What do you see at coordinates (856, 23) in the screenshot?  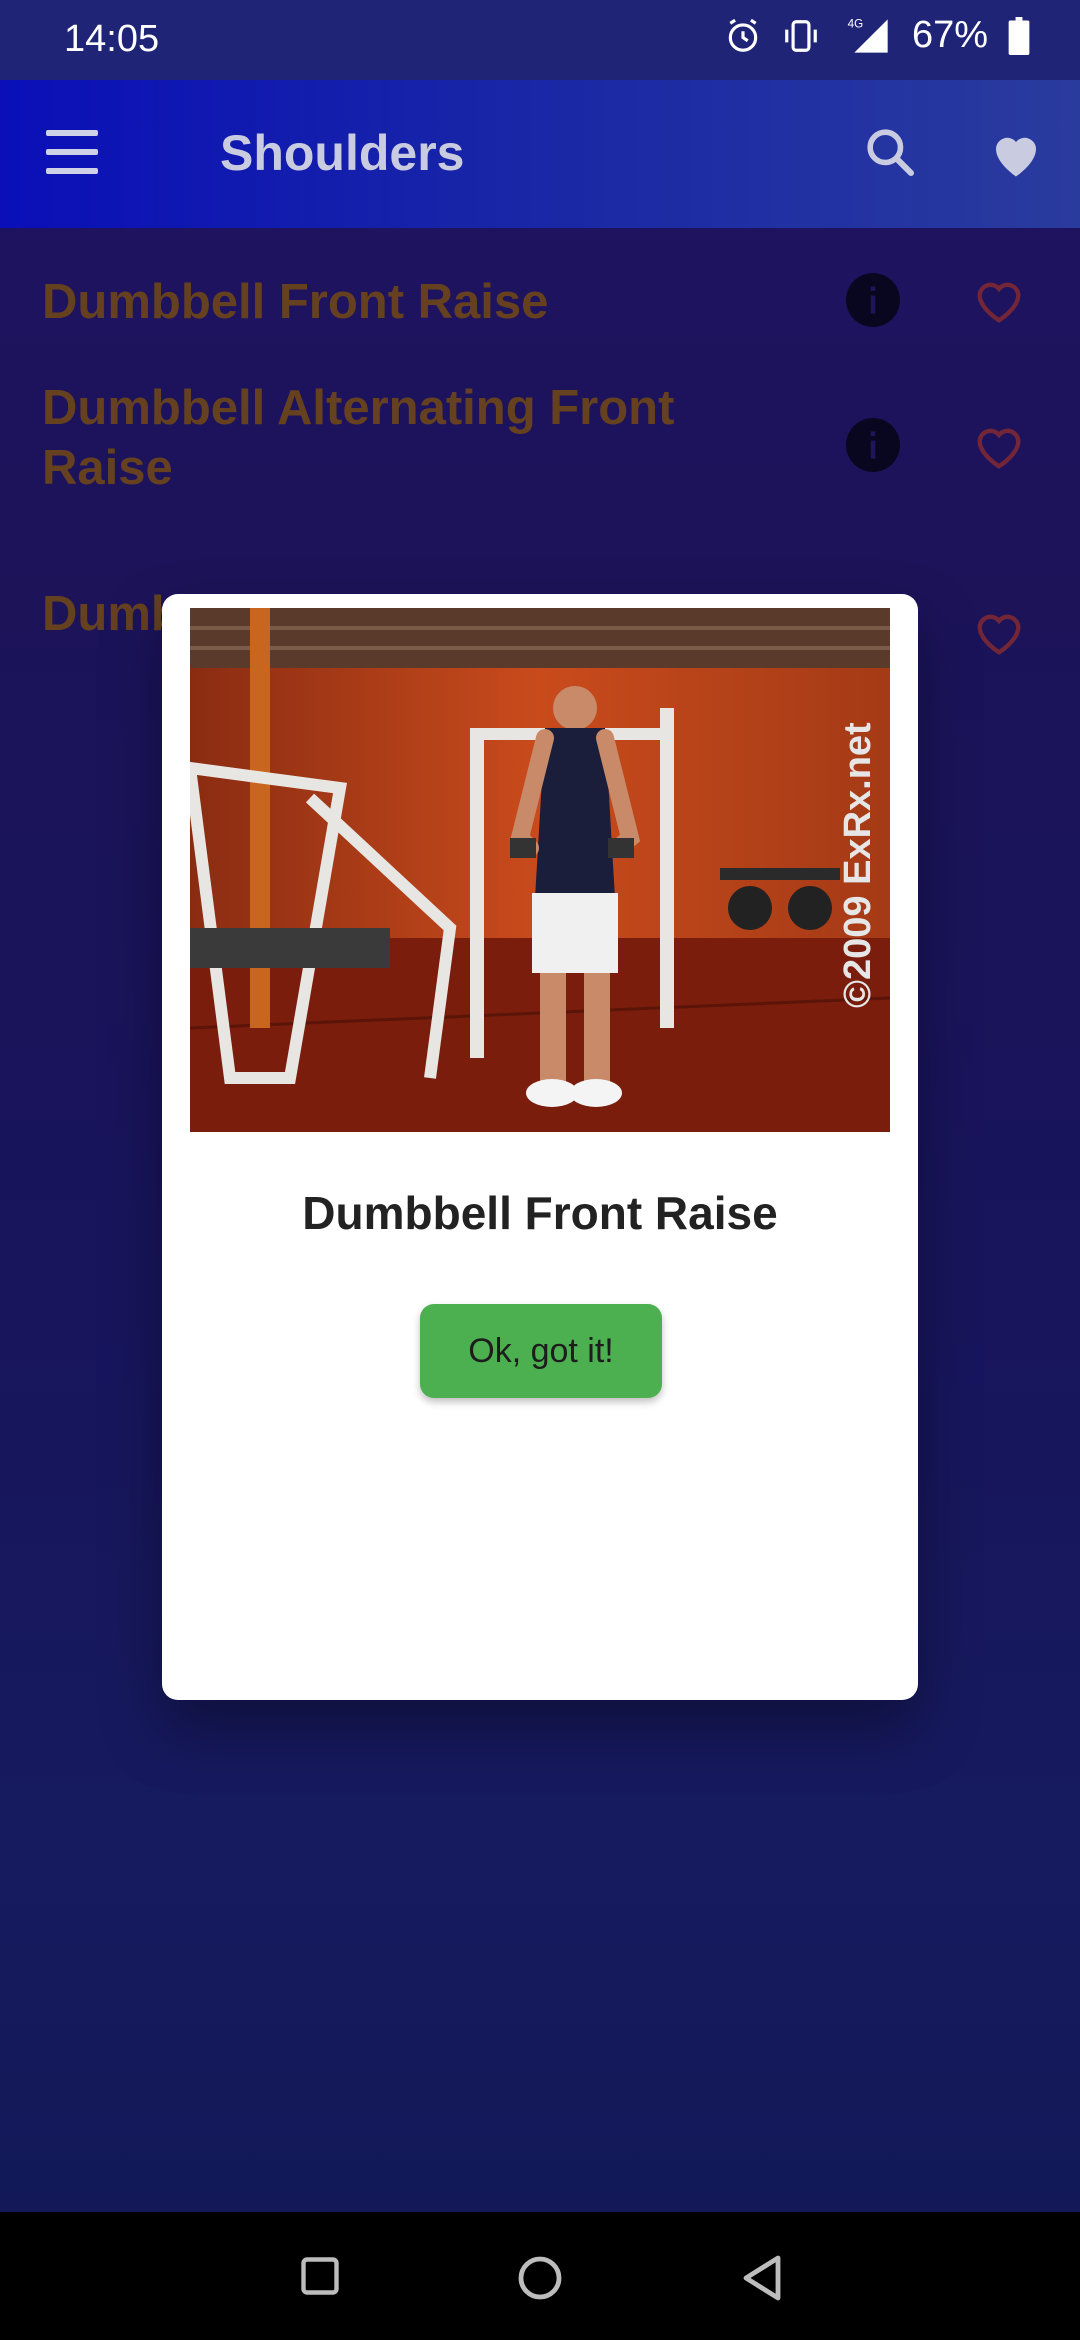 I see `network-label: 4G` at bounding box center [856, 23].